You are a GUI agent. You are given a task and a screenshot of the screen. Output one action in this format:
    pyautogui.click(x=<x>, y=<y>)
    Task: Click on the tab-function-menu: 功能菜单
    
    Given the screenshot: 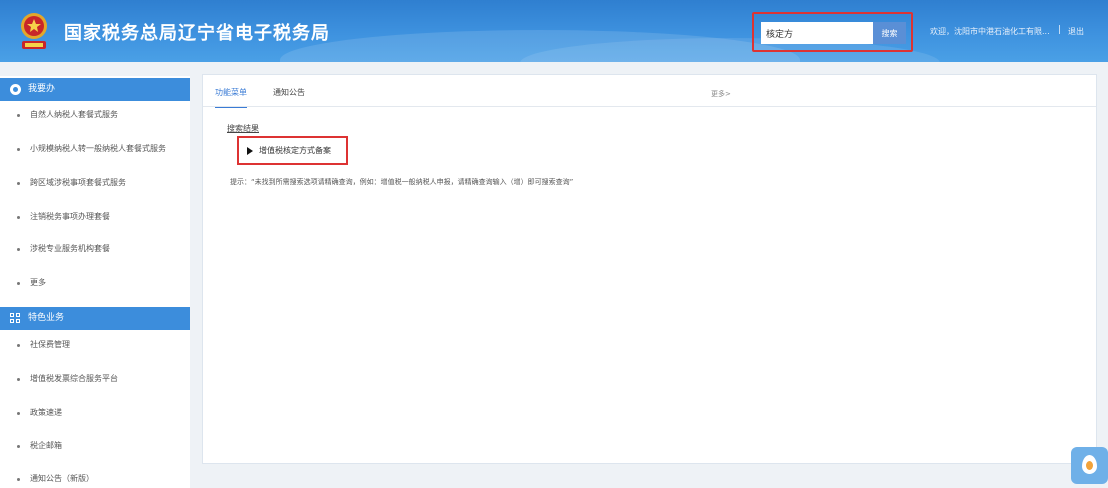 What is the action you would take?
    pyautogui.click(x=231, y=97)
    